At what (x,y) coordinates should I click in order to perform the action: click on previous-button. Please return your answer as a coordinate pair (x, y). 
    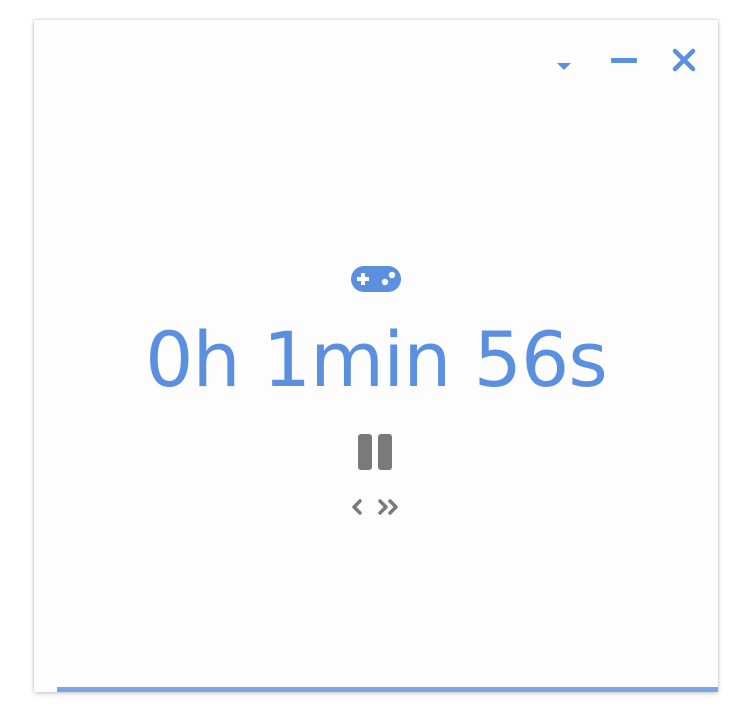
    Looking at the image, I should click on (357, 507).